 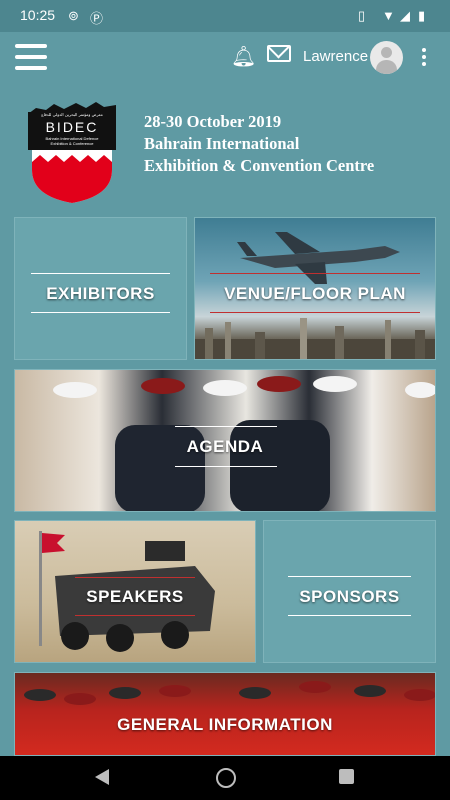 What do you see at coordinates (362, 15) in the screenshot?
I see `vibrate-icon: ▯` at bounding box center [362, 15].